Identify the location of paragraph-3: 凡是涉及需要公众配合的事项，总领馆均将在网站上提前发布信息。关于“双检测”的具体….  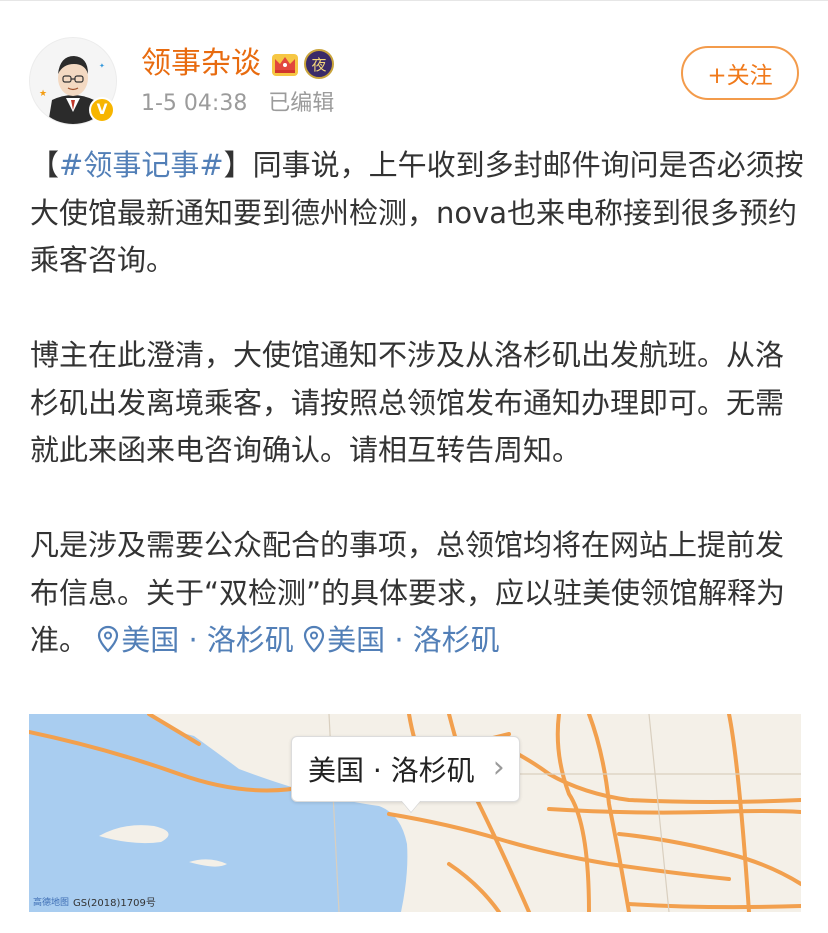
(417, 593).